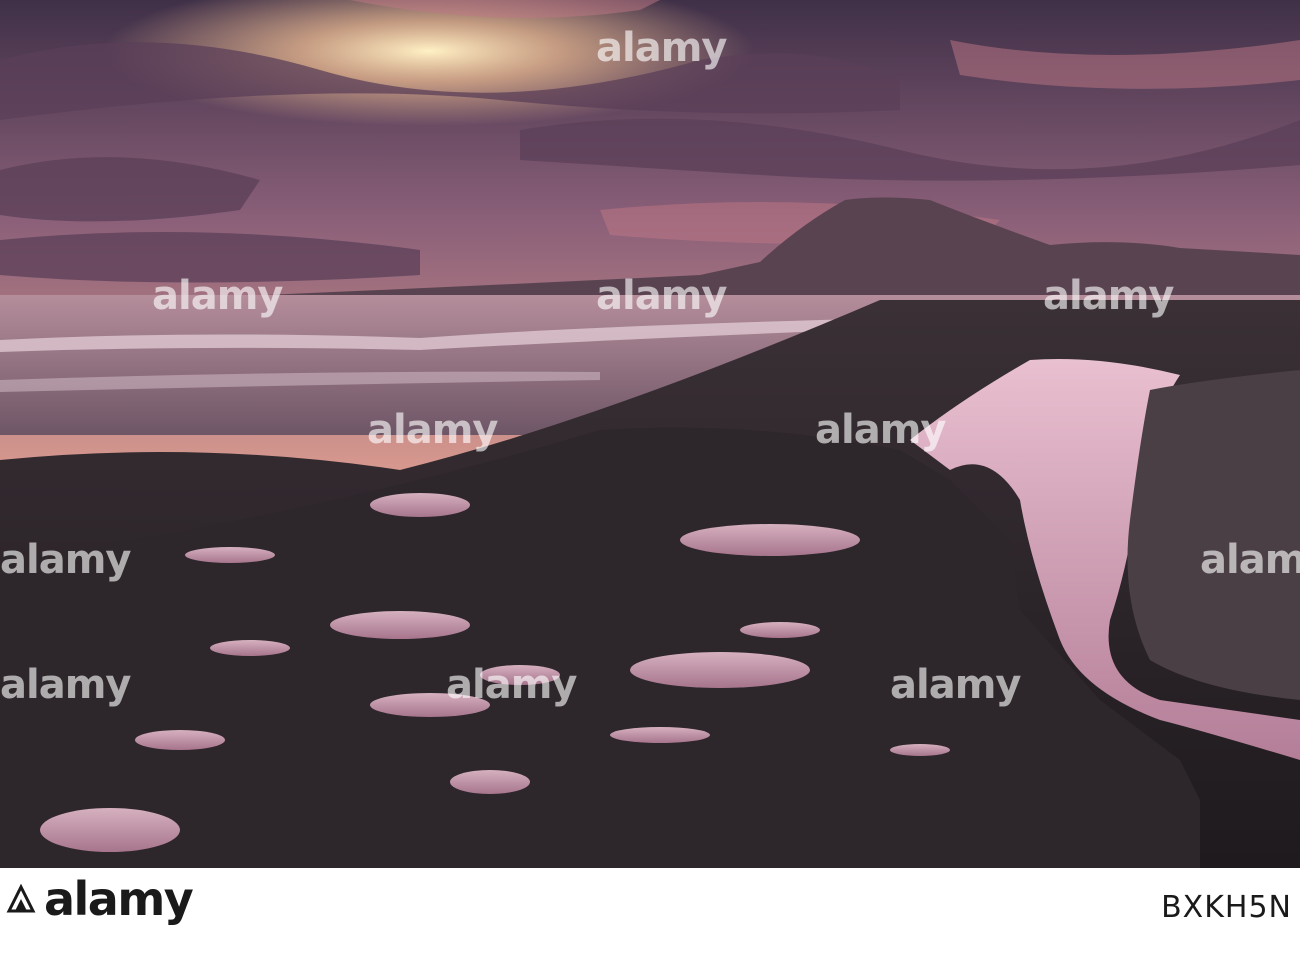  I want to click on image-id: BXKH5N, so click(1226, 907).